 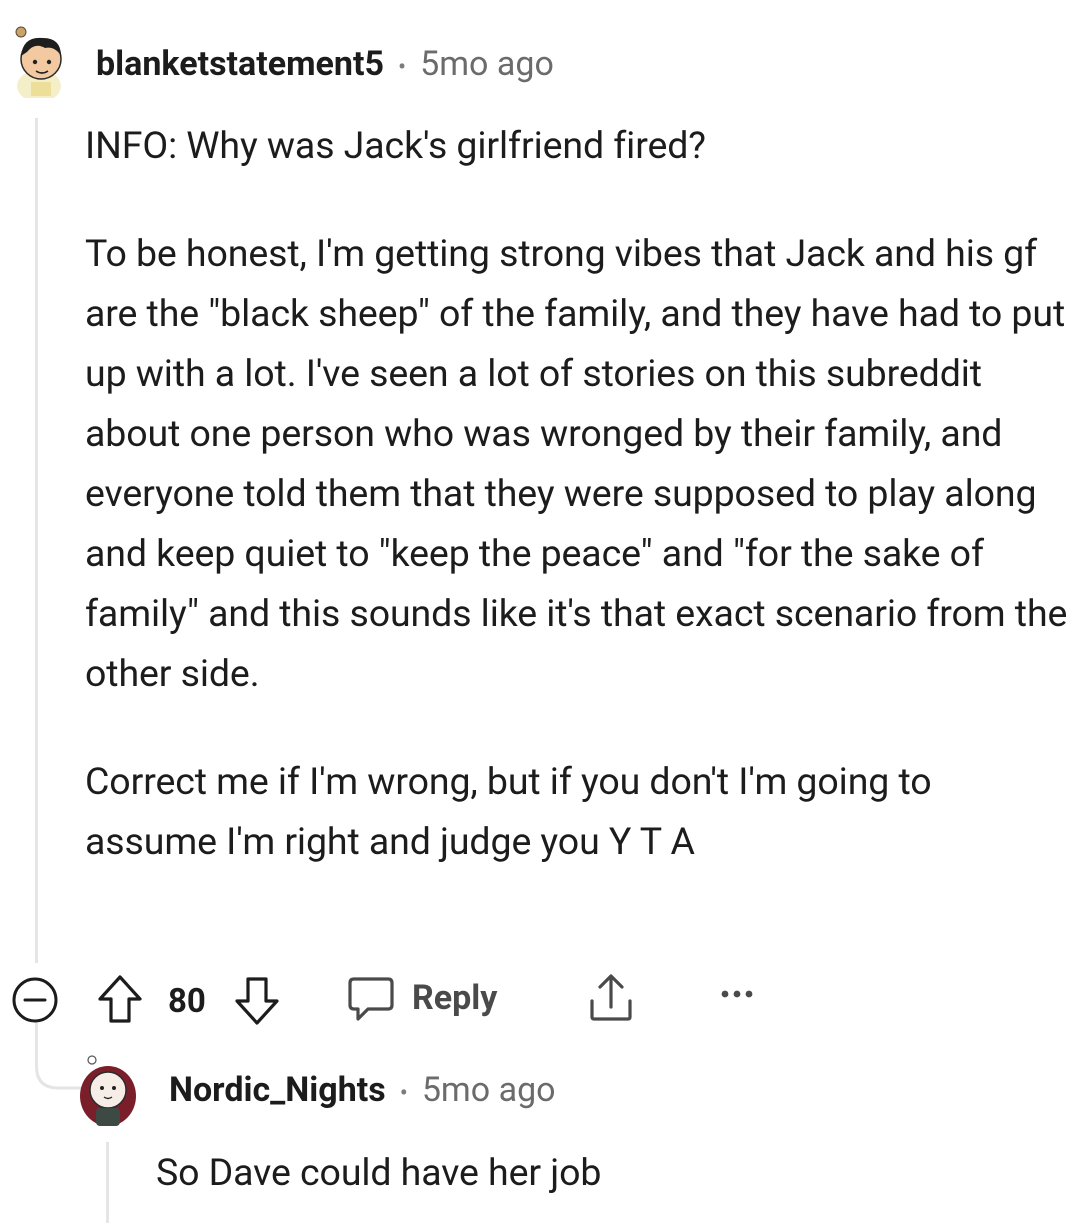 I want to click on comment-meta: blanketstatement5 • 5mo ago, so click(x=325, y=64).